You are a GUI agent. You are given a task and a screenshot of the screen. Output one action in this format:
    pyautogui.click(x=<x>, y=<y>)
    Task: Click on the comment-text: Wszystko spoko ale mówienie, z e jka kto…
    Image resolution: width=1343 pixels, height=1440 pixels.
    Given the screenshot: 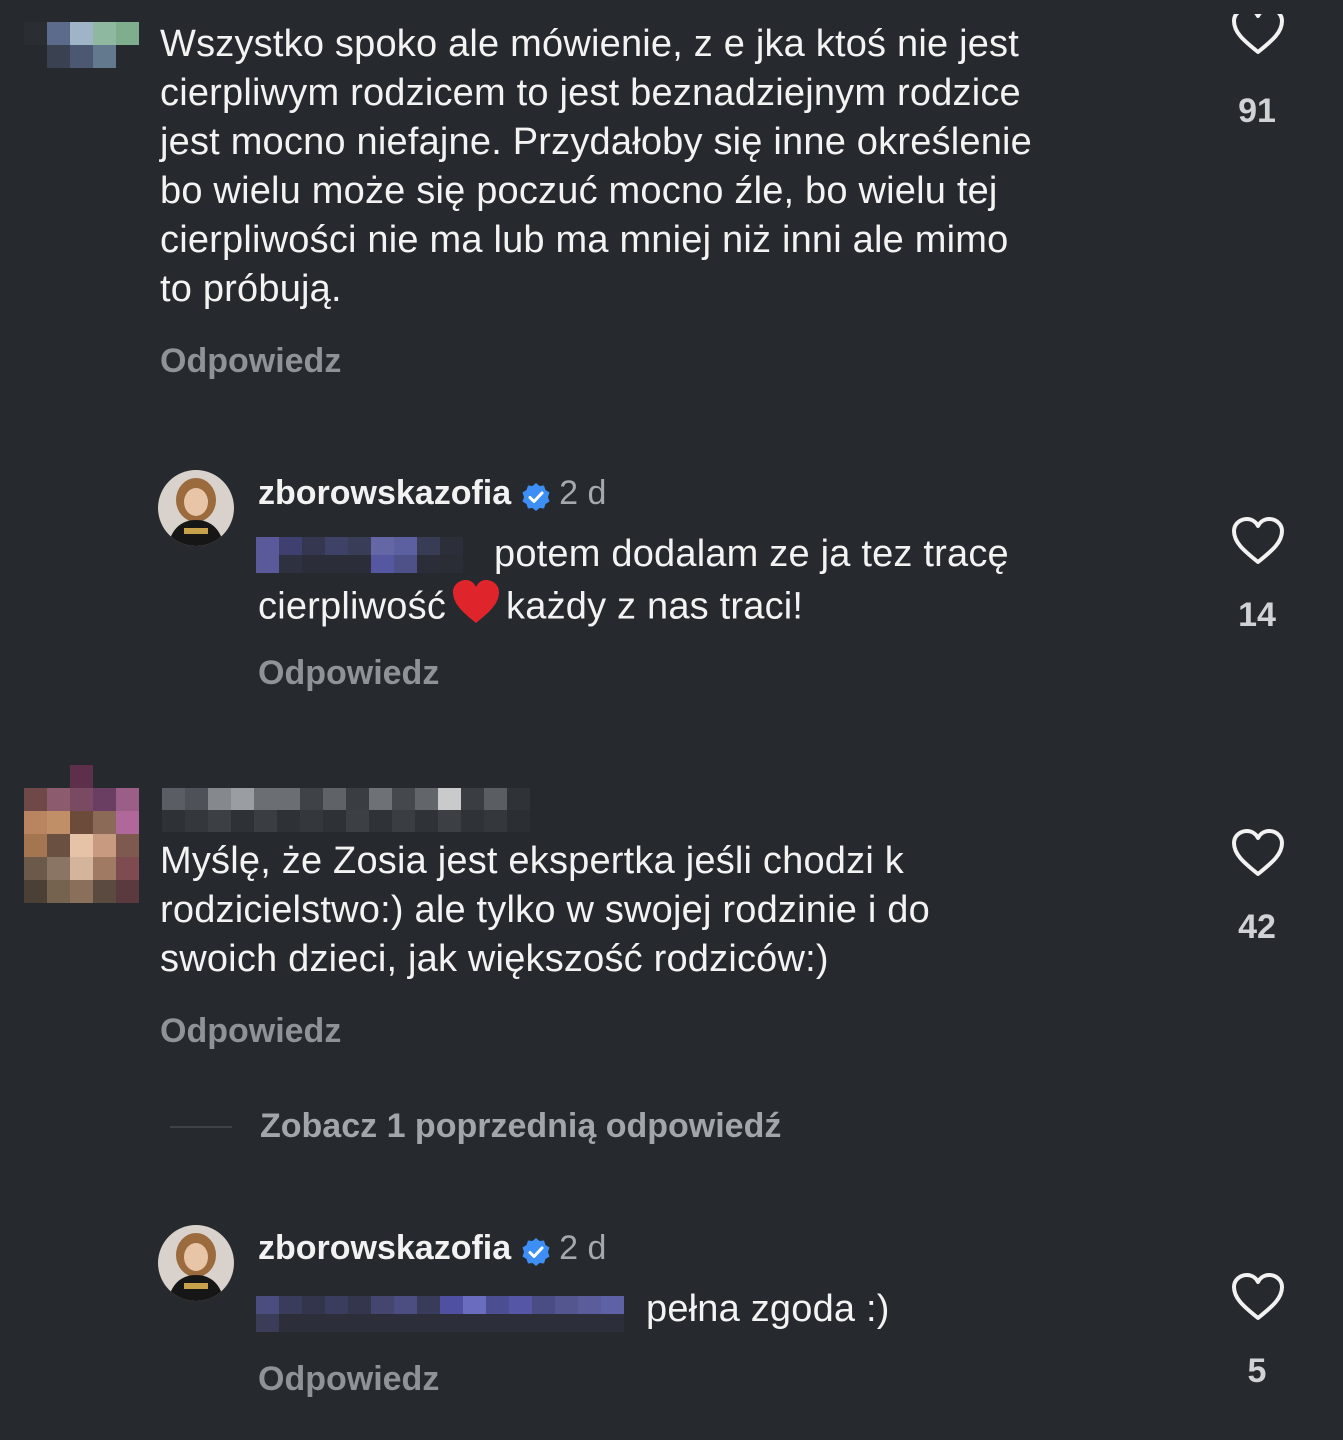 What is the action you would take?
    pyautogui.click(x=596, y=166)
    